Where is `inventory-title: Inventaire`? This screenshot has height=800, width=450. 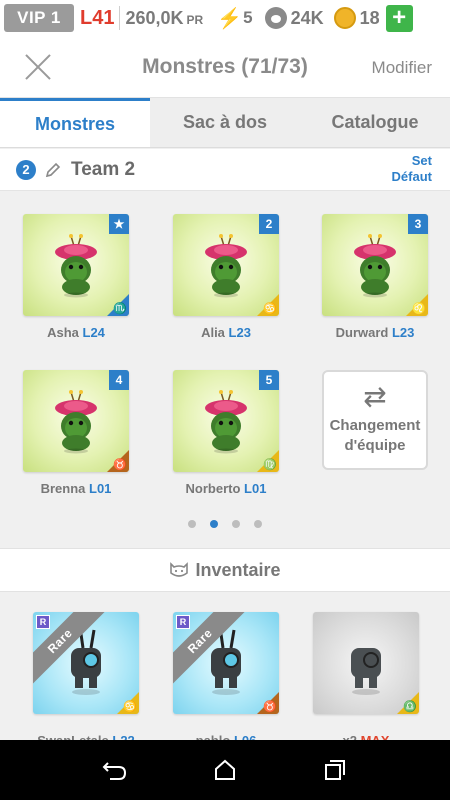
inventory-title: Inventaire is located at coordinates (238, 569).